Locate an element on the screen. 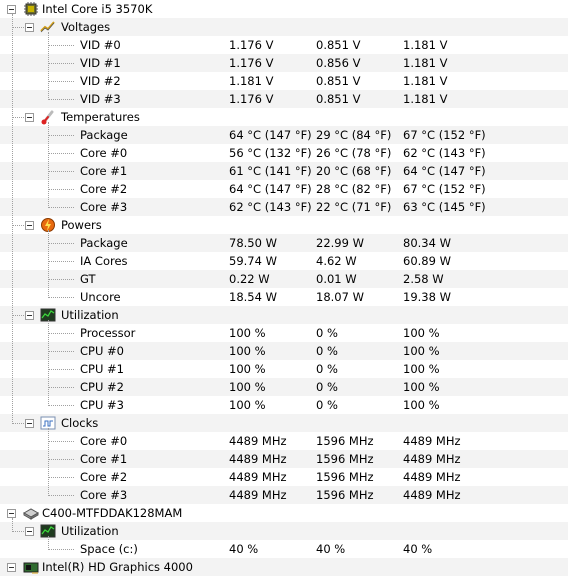 The image size is (568, 580). sensor-label: Core #0 is located at coordinates (104, 153).